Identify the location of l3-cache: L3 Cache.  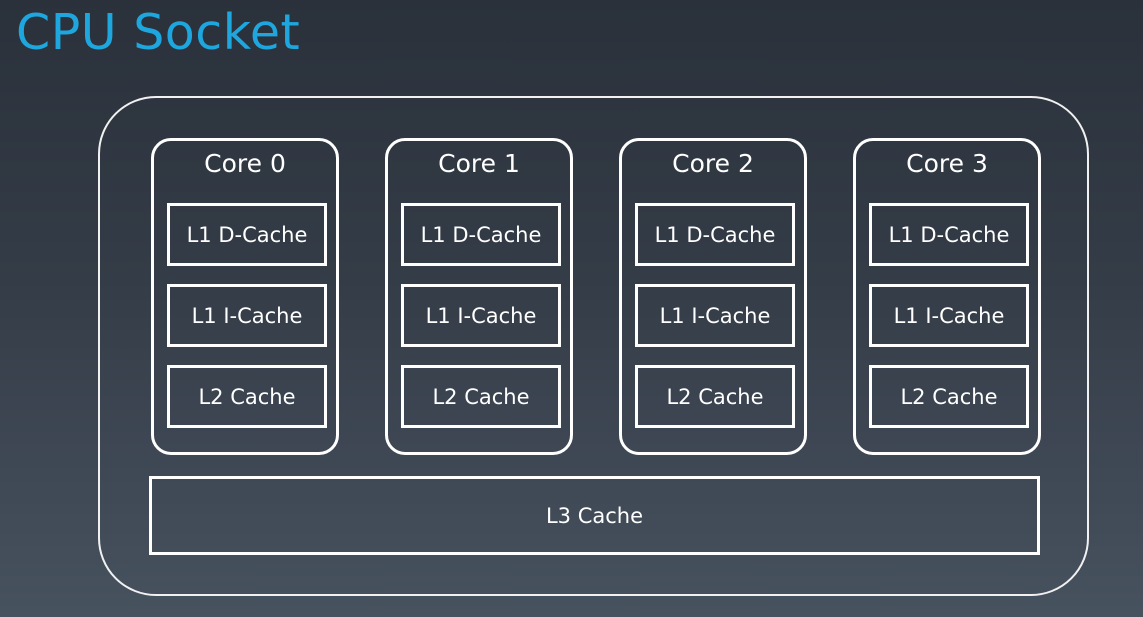
(594, 515).